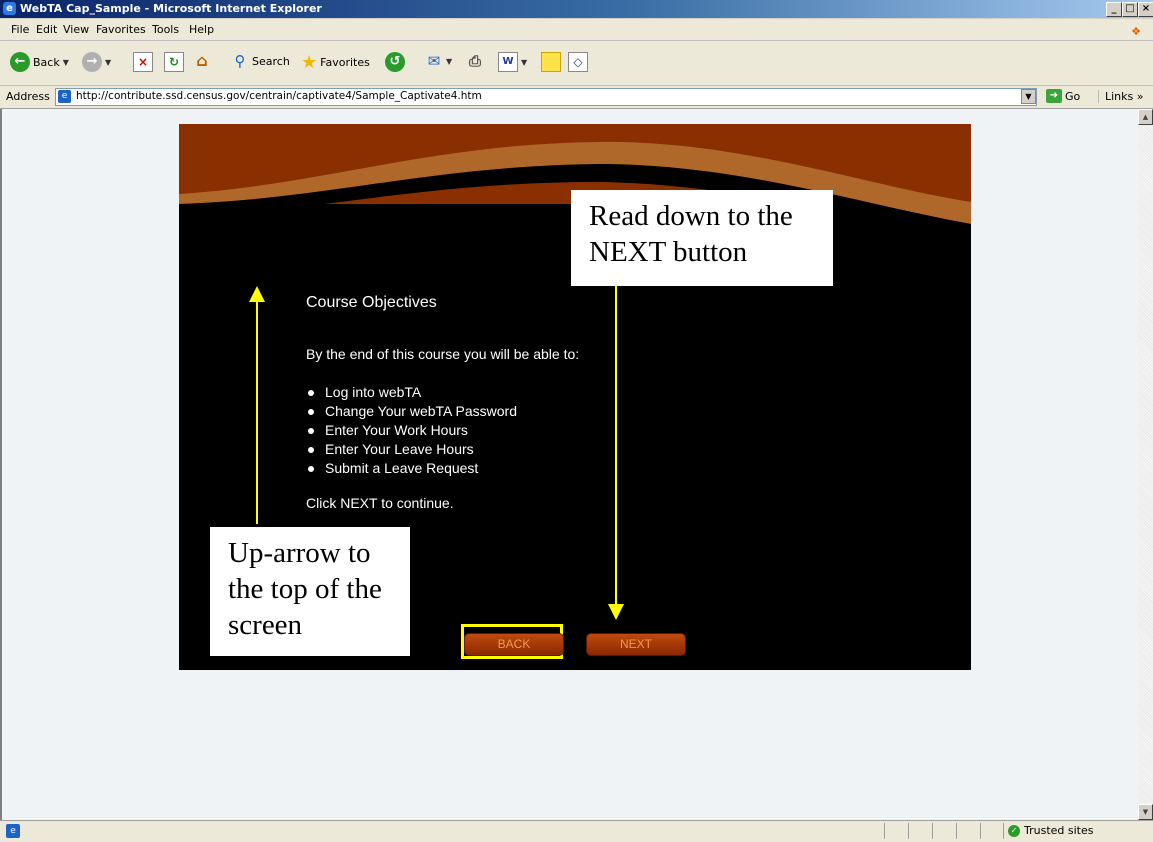 Image resolution: width=1153 pixels, height=842 pixels. What do you see at coordinates (1145, 9) in the screenshot?
I see `close-button: ×` at bounding box center [1145, 9].